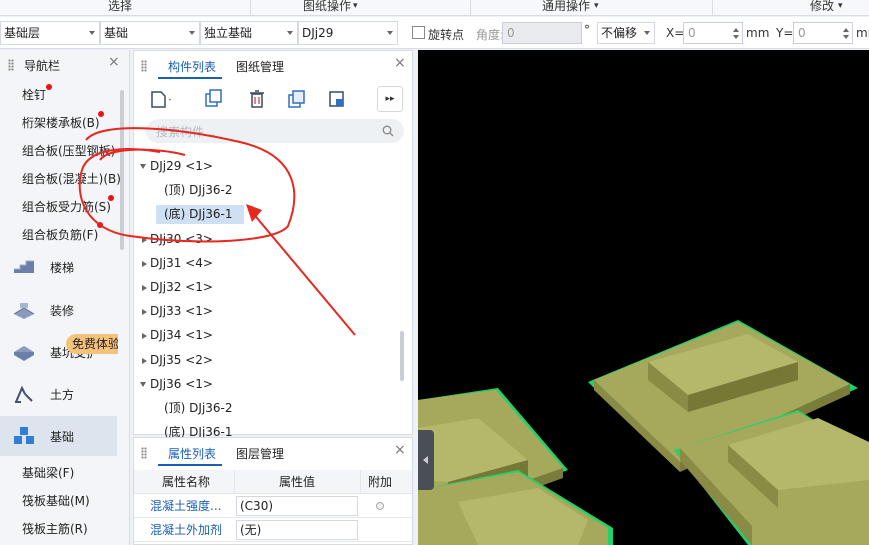 The height and width of the screenshot is (545, 869). I want to click on delete-icon, so click(257, 99).